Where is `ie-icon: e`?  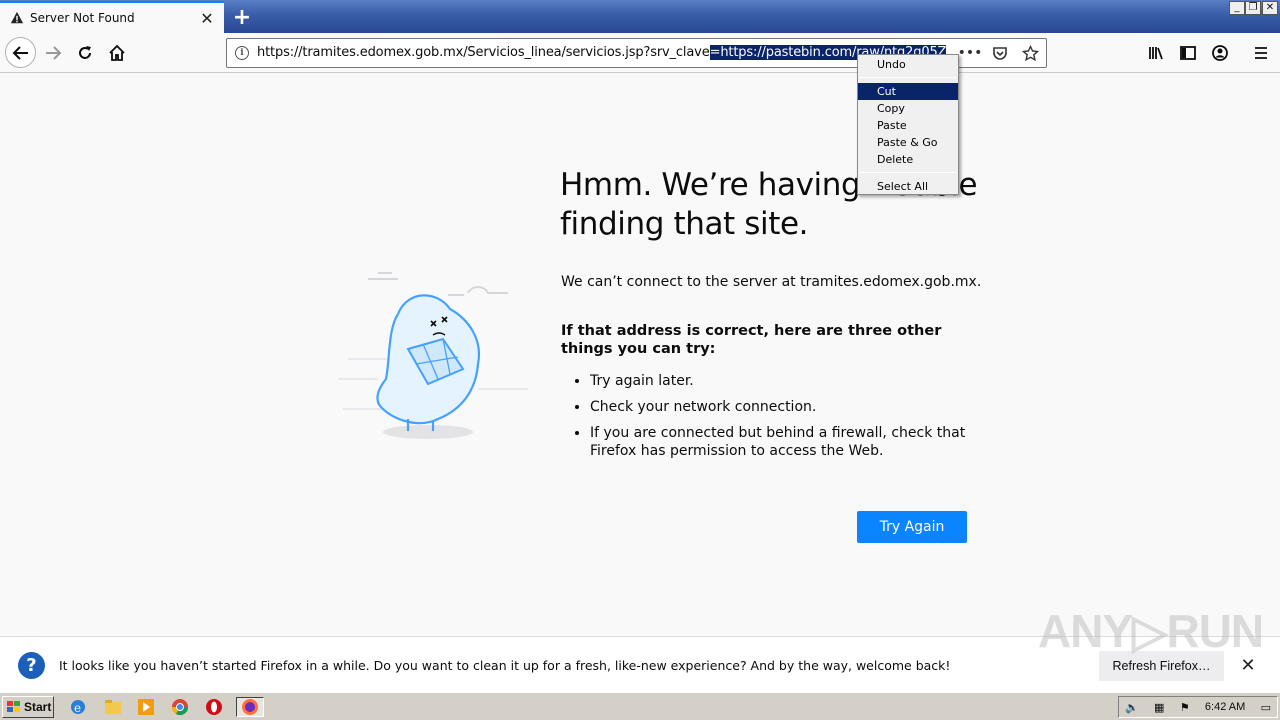
ie-icon: e is located at coordinates (78, 707).